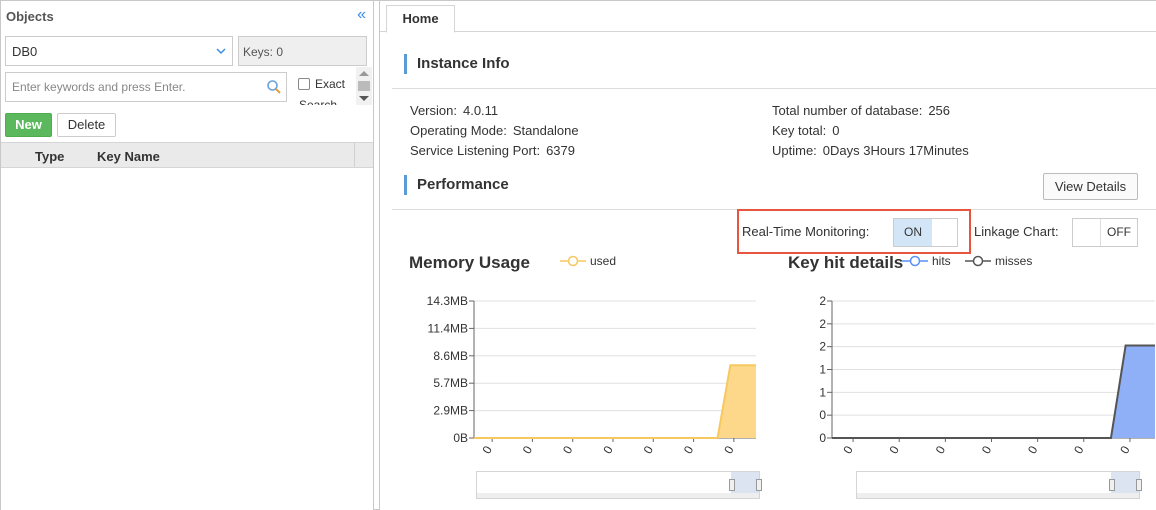 The width and height of the screenshot is (1156, 510). I want to click on misses-legend: misses, so click(998, 261).